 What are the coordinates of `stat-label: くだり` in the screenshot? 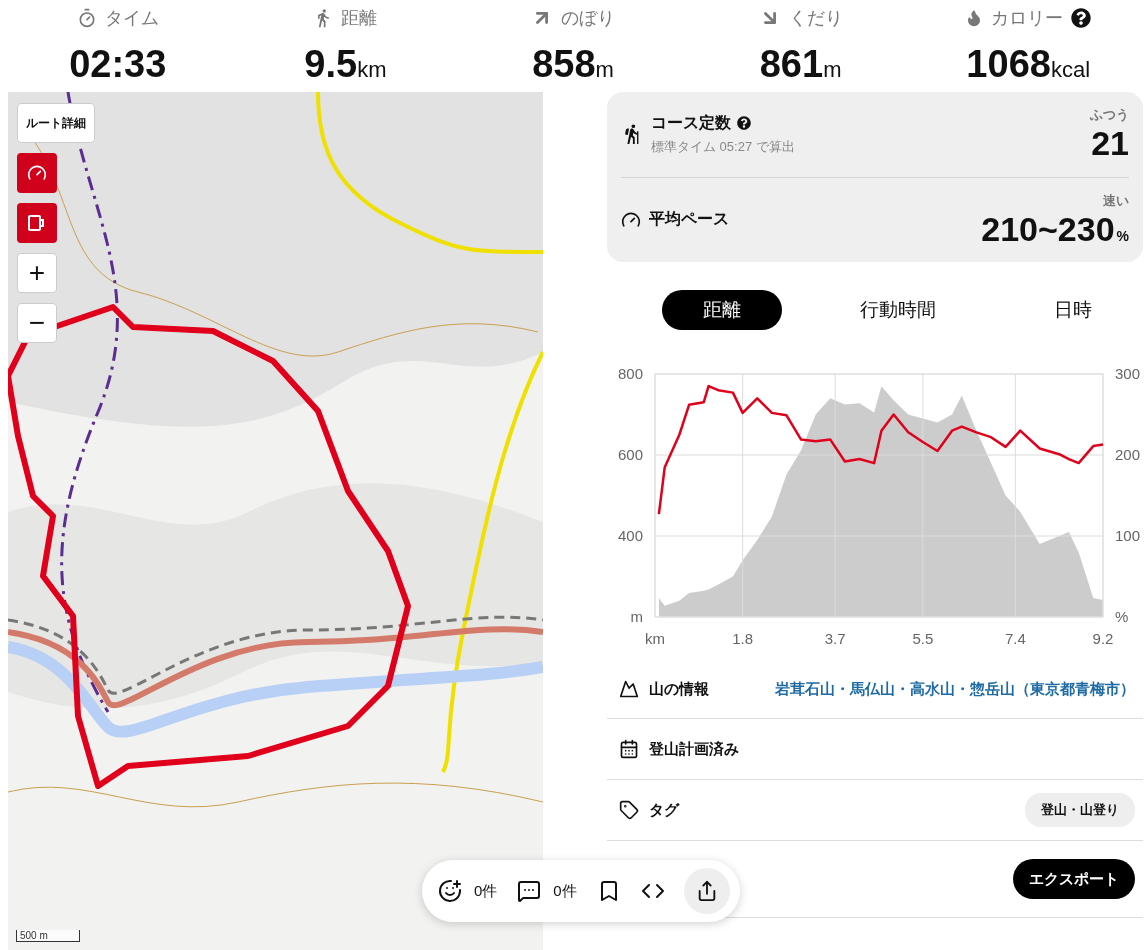 It's located at (815, 18).